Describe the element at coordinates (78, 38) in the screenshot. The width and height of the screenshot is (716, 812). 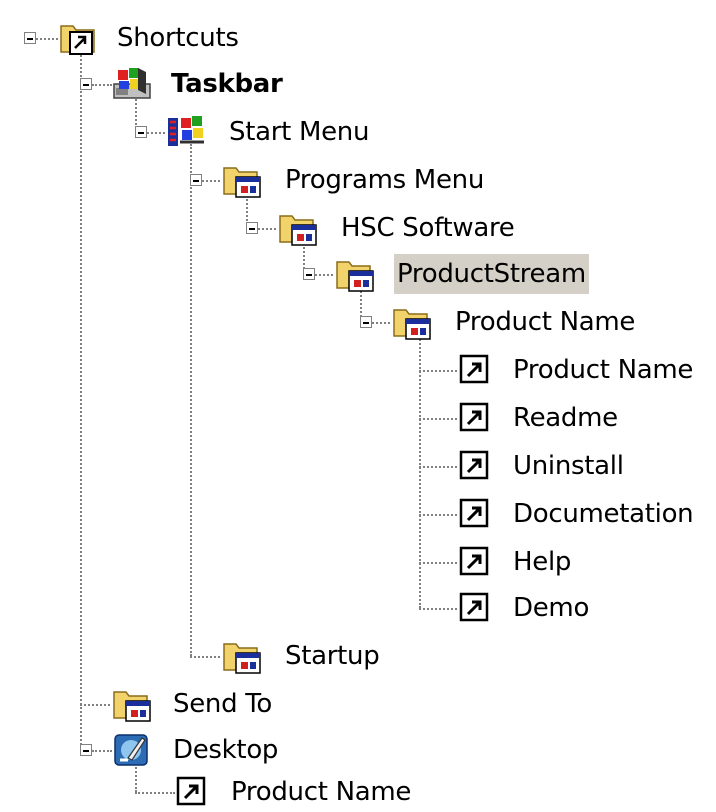
I see `folder-shortcut-icon` at that location.